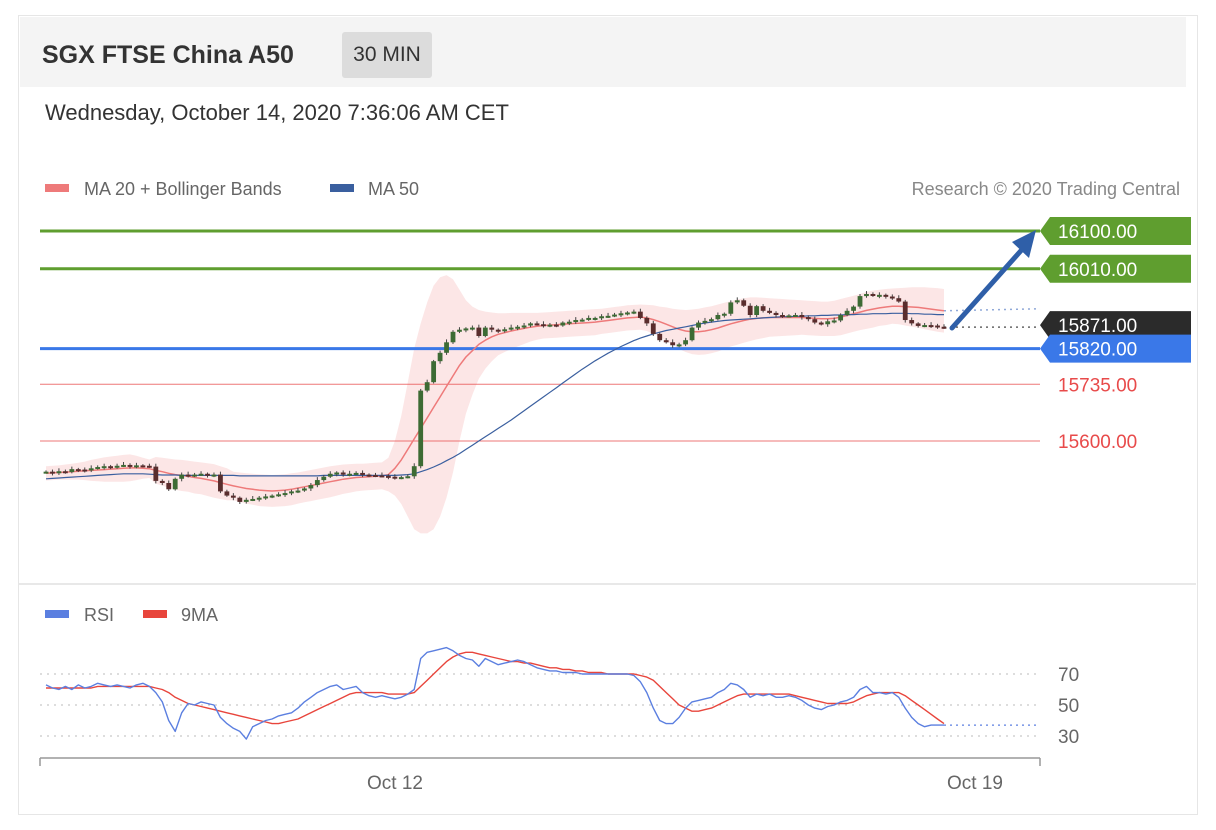 Image resolution: width=1216 pixels, height=830 pixels. What do you see at coordinates (494, 693) in the screenshot?
I see `rsi-line` at bounding box center [494, 693].